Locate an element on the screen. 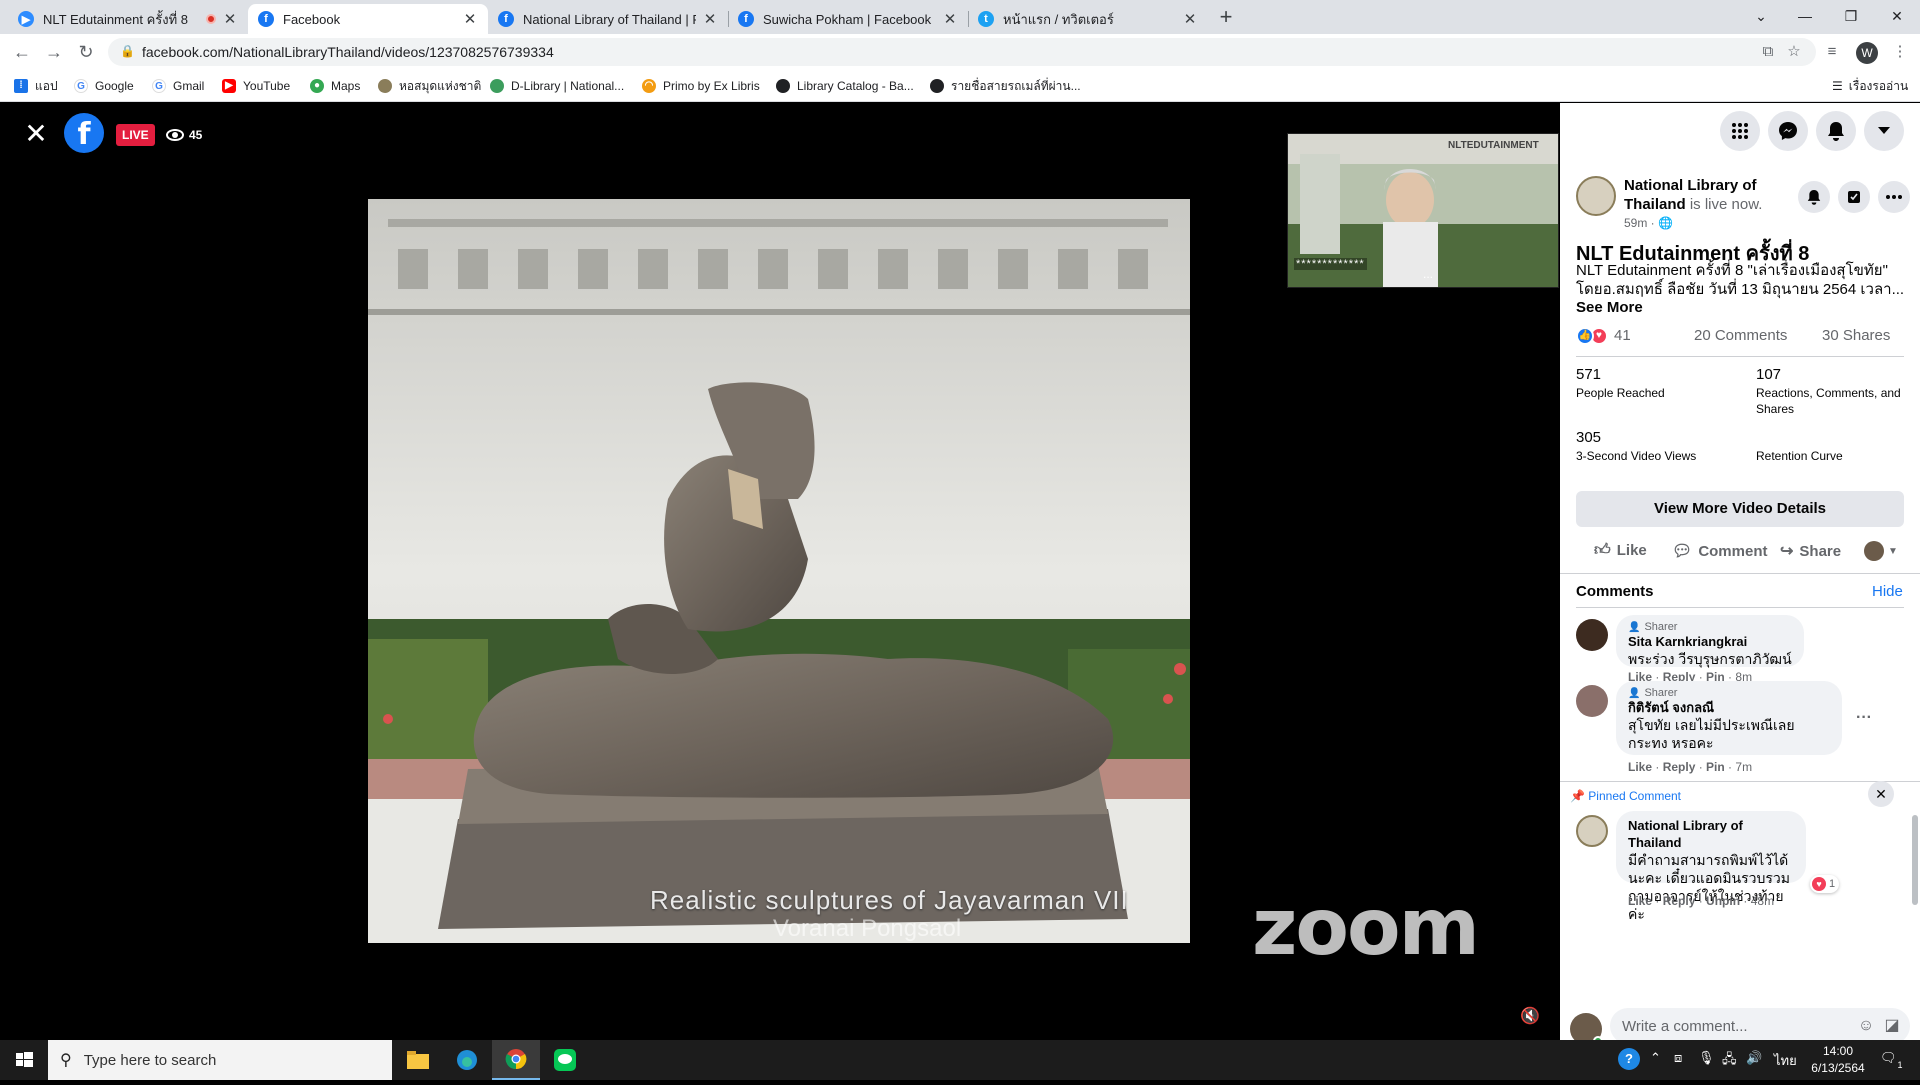 This screenshot has height=1085, width=1920. comment-reaction-badge: ♥ 1 is located at coordinates (1825, 884).